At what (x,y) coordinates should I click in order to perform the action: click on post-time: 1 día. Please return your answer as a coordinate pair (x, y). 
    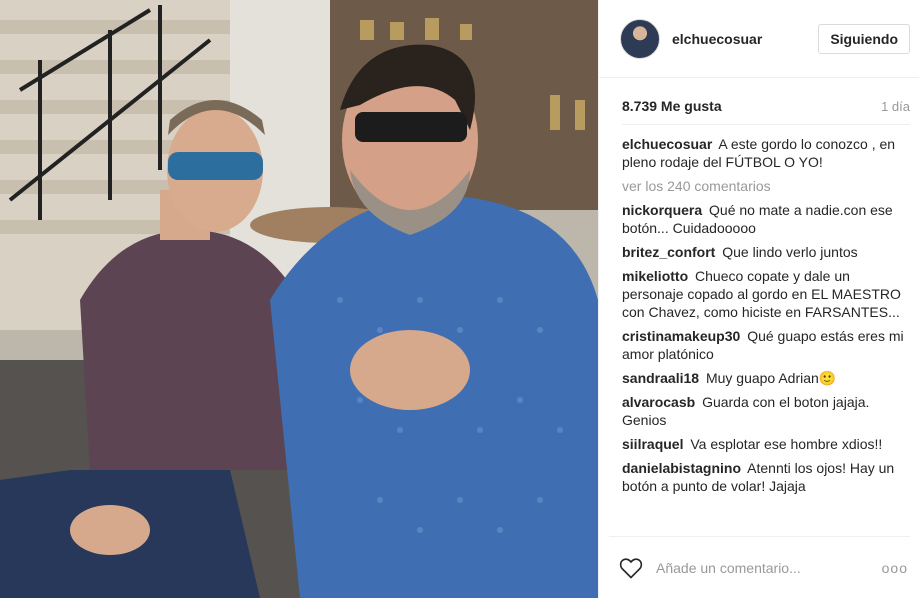
    Looking at the image, I should click on (895, 106).